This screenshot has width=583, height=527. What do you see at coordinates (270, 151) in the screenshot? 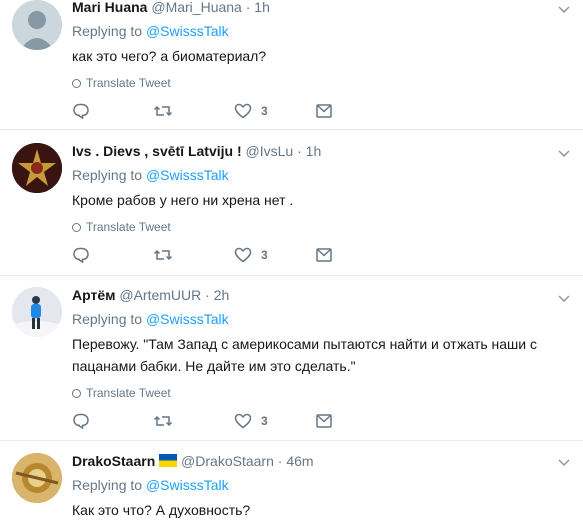
I see `username: @IvsLu` at bounding box center [270, 151].